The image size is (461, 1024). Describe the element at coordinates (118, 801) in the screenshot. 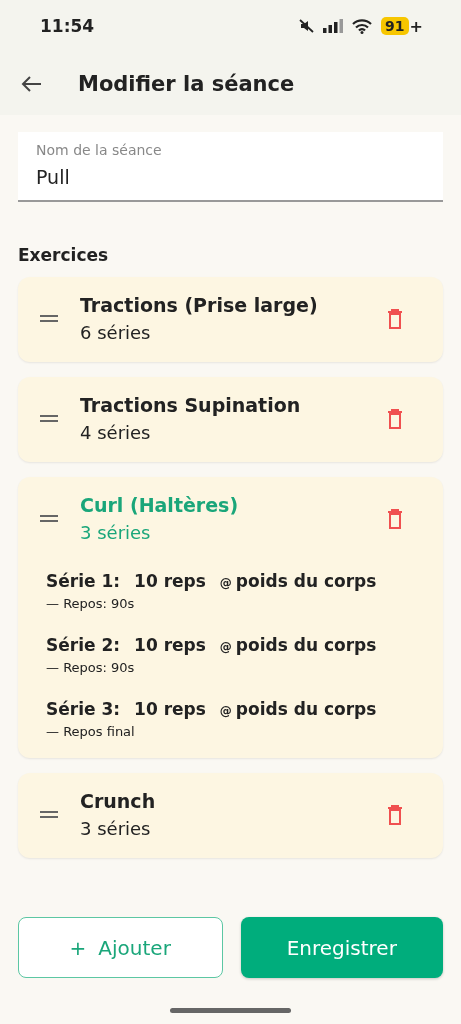

I see `exercise-name: Crunch` at that location.